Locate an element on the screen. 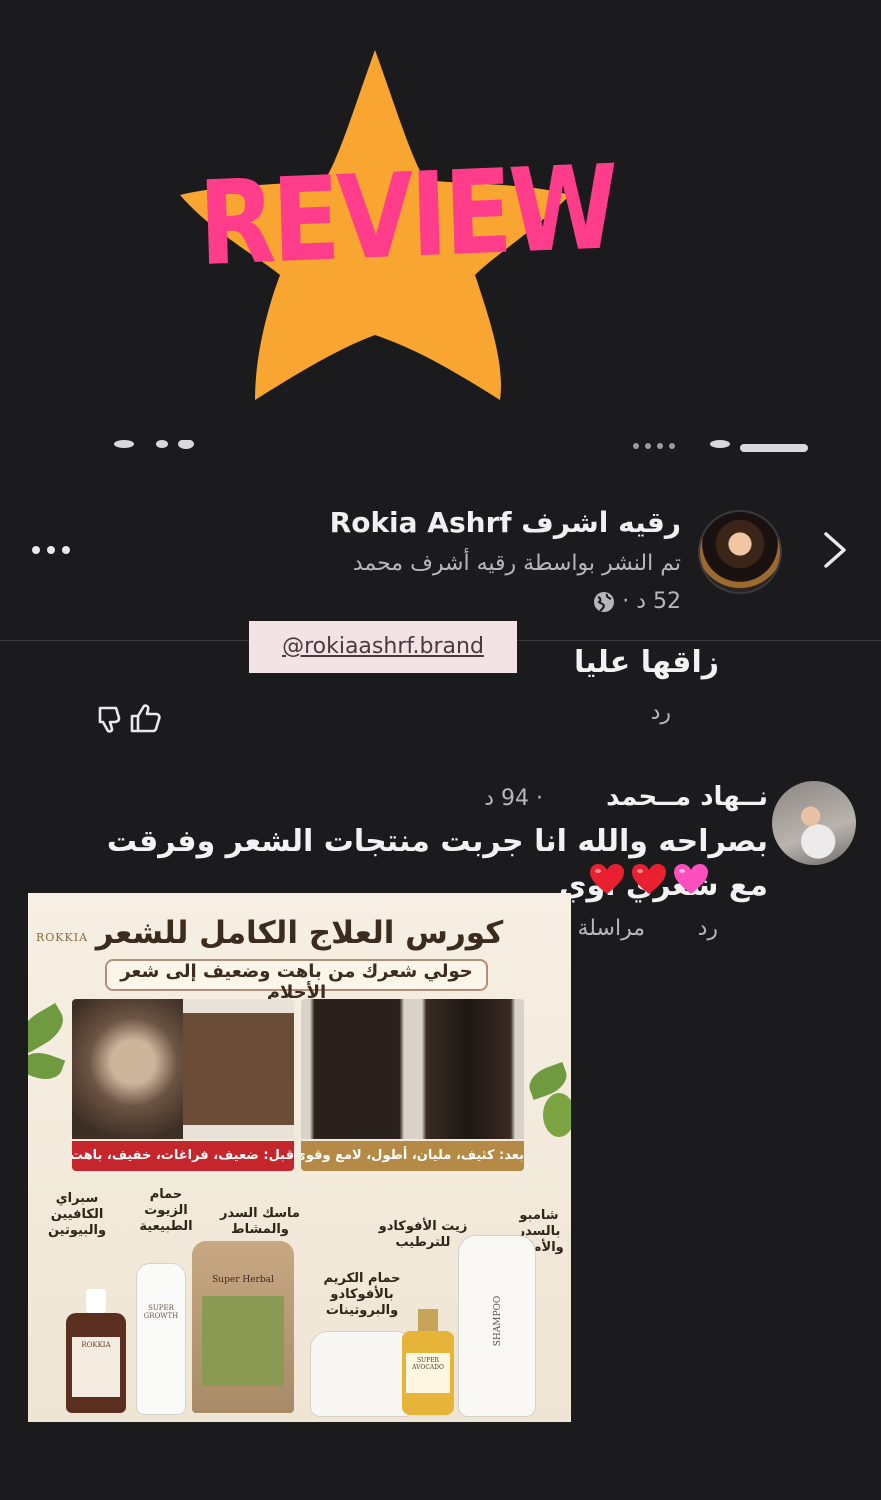  commenter-name: نــهاد مــحمد is located at coordinates (687, 797).